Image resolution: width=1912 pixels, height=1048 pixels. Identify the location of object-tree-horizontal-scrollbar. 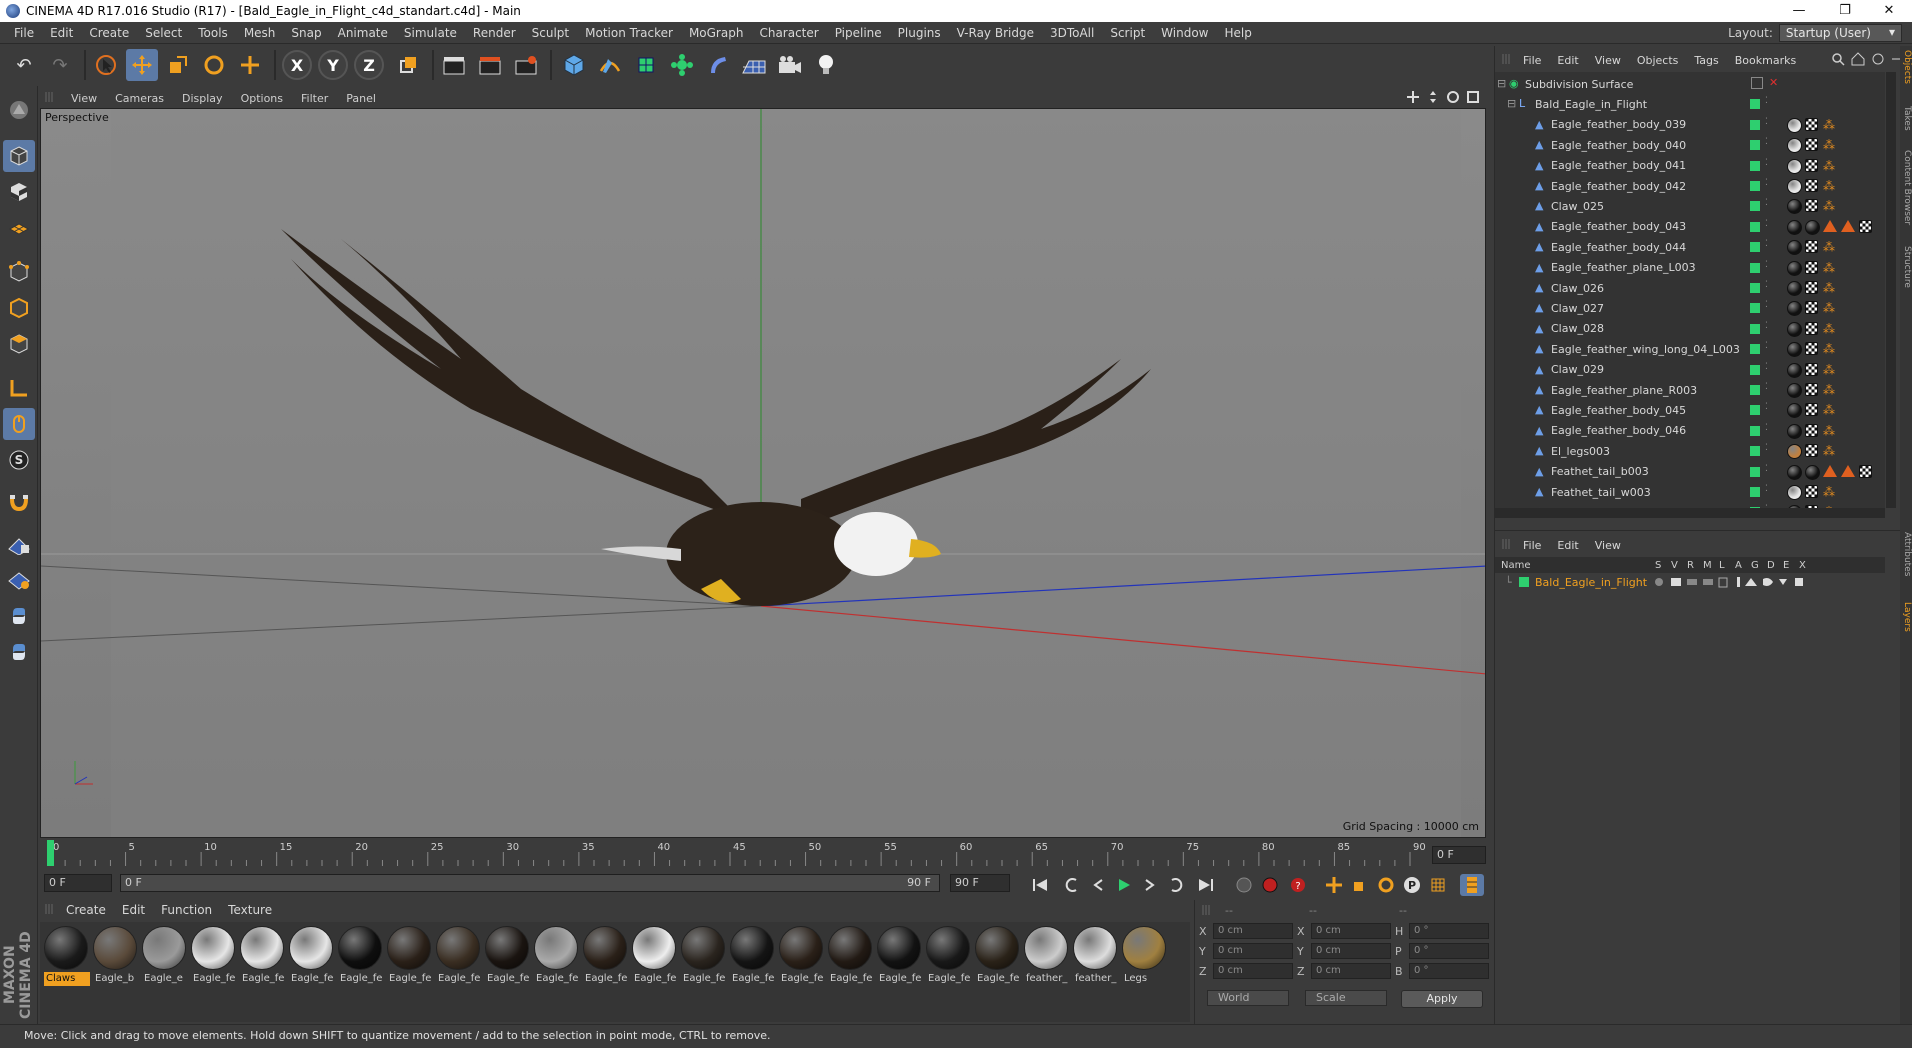
(1690, 513).